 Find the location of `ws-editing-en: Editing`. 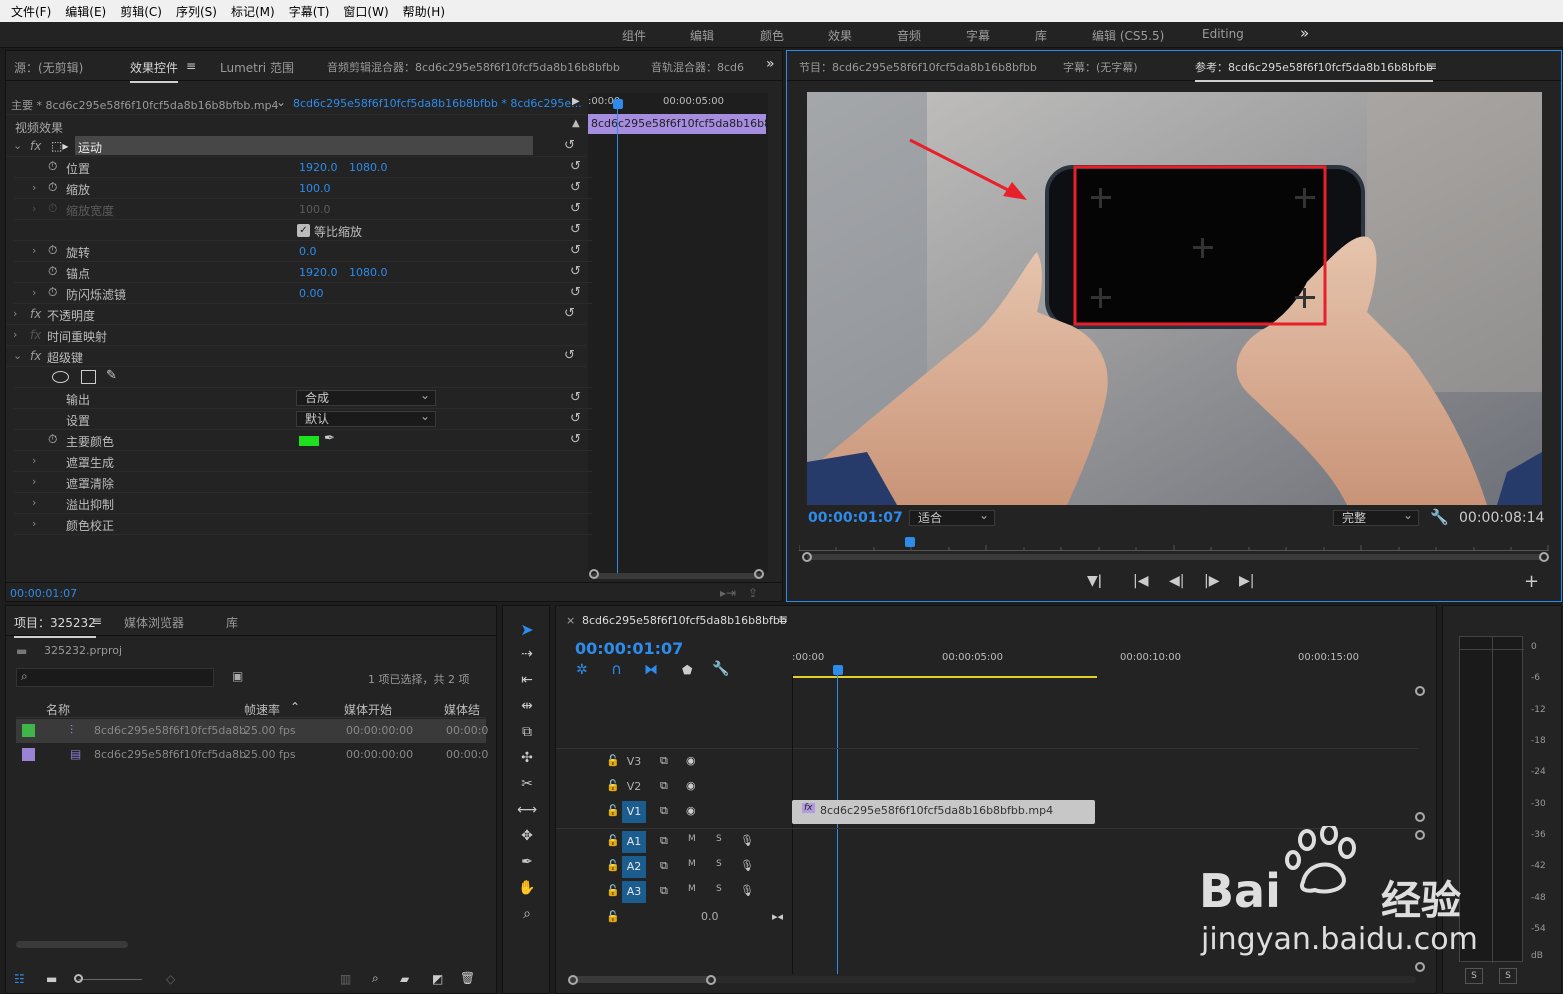

ws-editing-en: Editing is located at coordinates (1223, 34).